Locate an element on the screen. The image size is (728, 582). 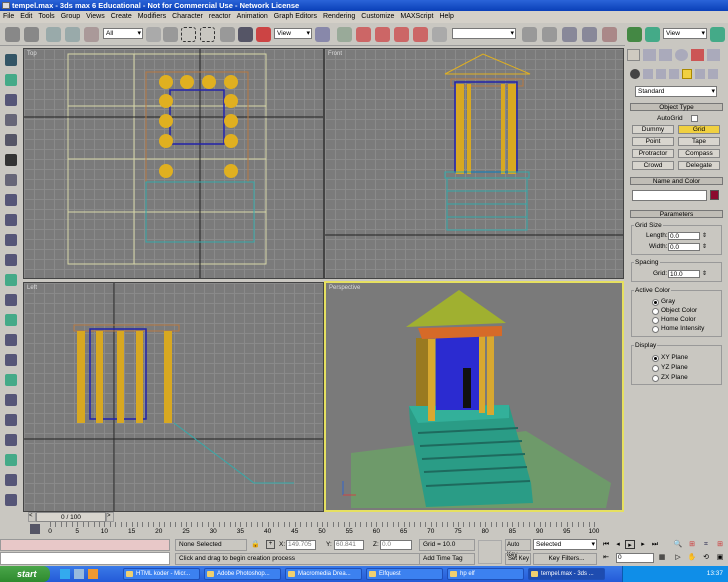
go-to-end-icon: ⏭ is located at coordinates (655, 544).